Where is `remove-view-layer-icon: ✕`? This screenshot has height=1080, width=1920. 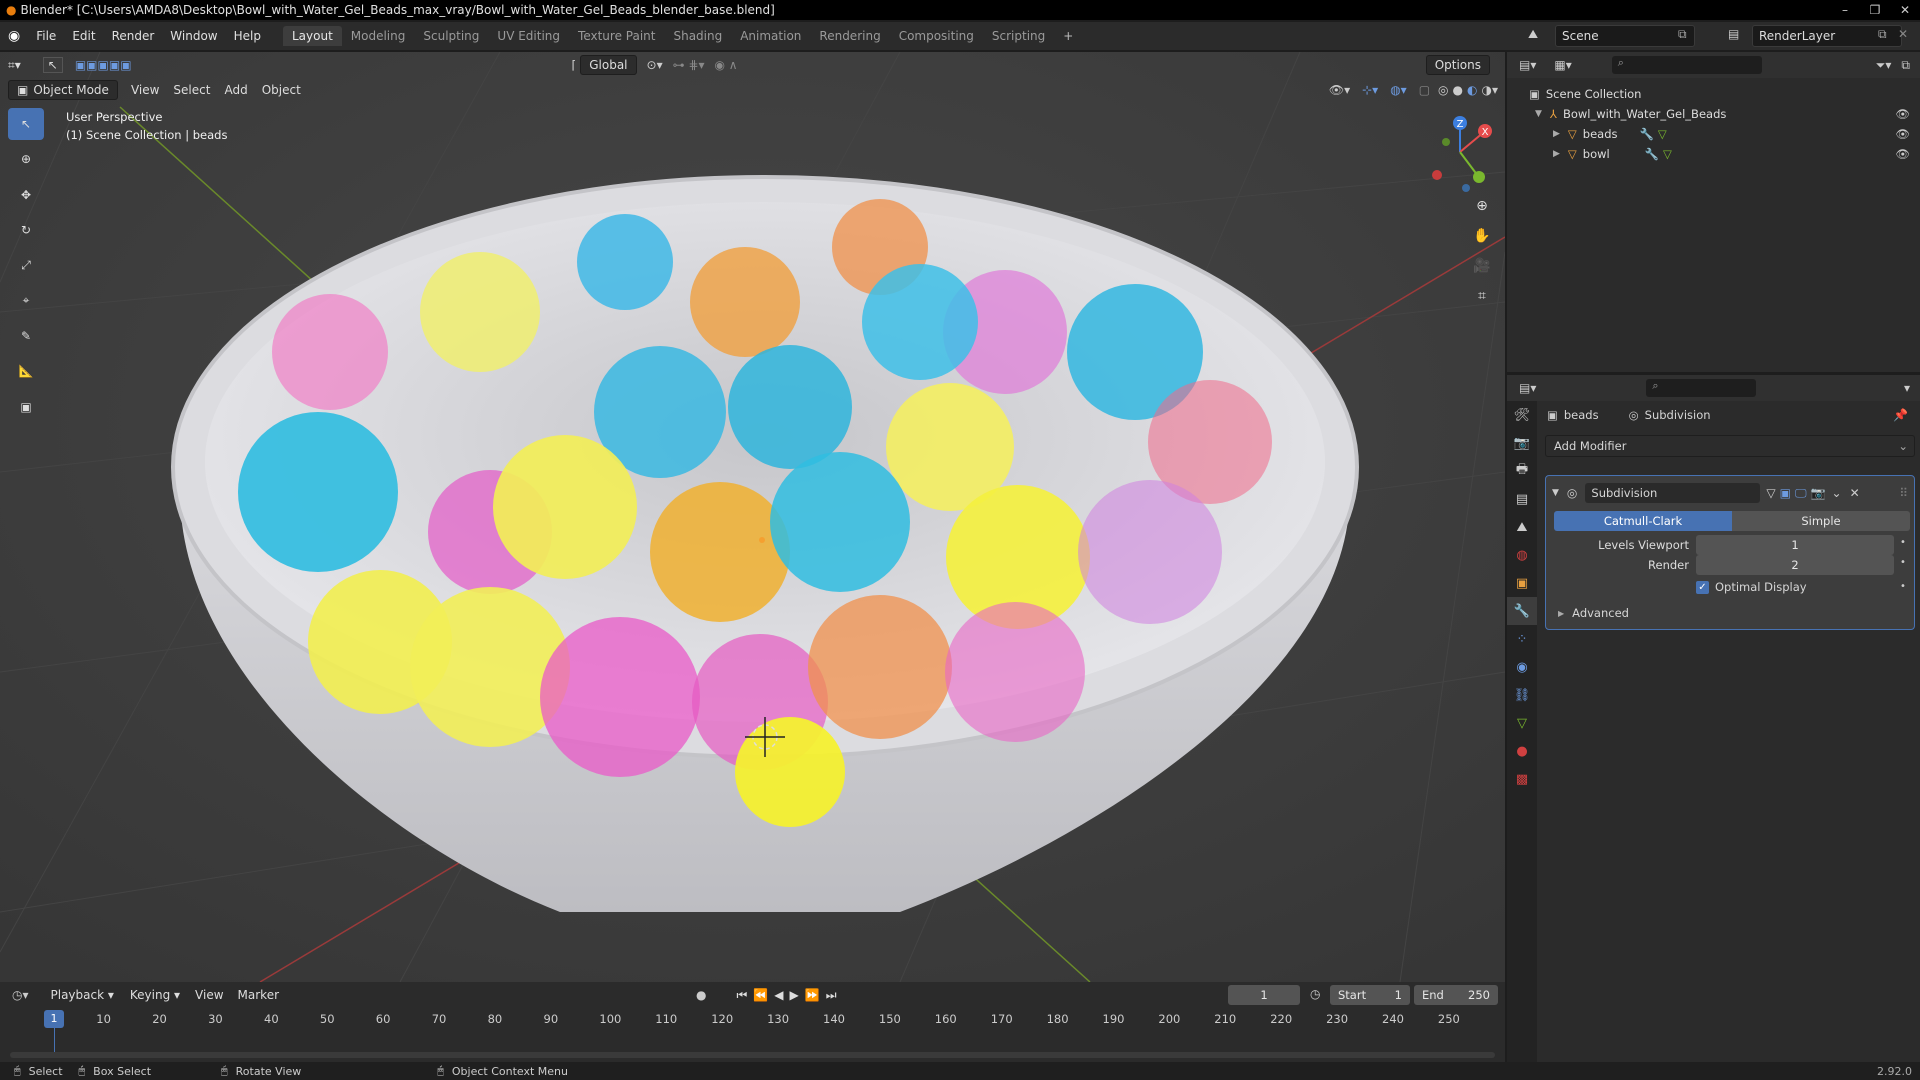
remove-view-layer-icon: ✕ is located at coordinates (1903, 34).